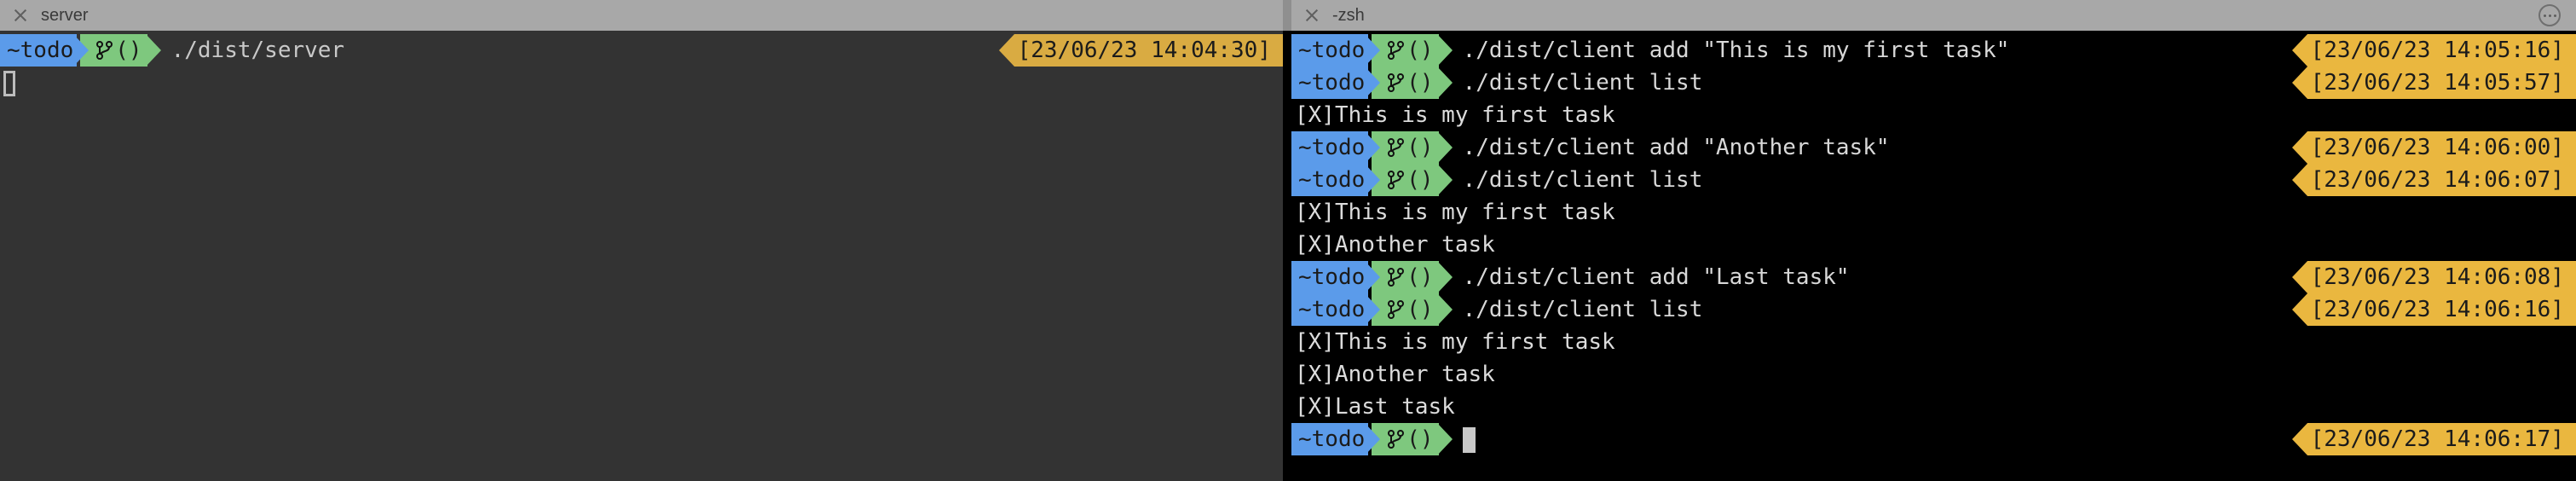  Describe the element at coordinates (641, 50) in the screenshot. I see `terminal-command-line: ~todo() ./dist/server [23/06/23 14:04:30]` at that location.